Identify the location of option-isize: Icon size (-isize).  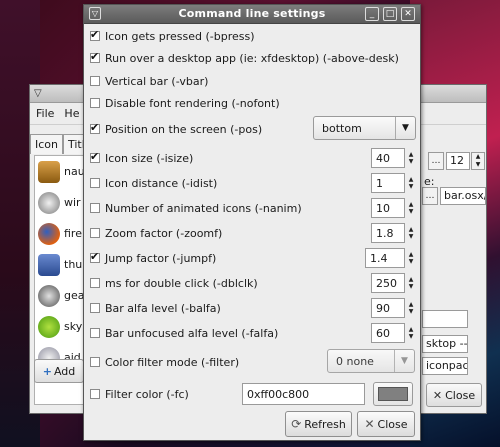
(141, 158).